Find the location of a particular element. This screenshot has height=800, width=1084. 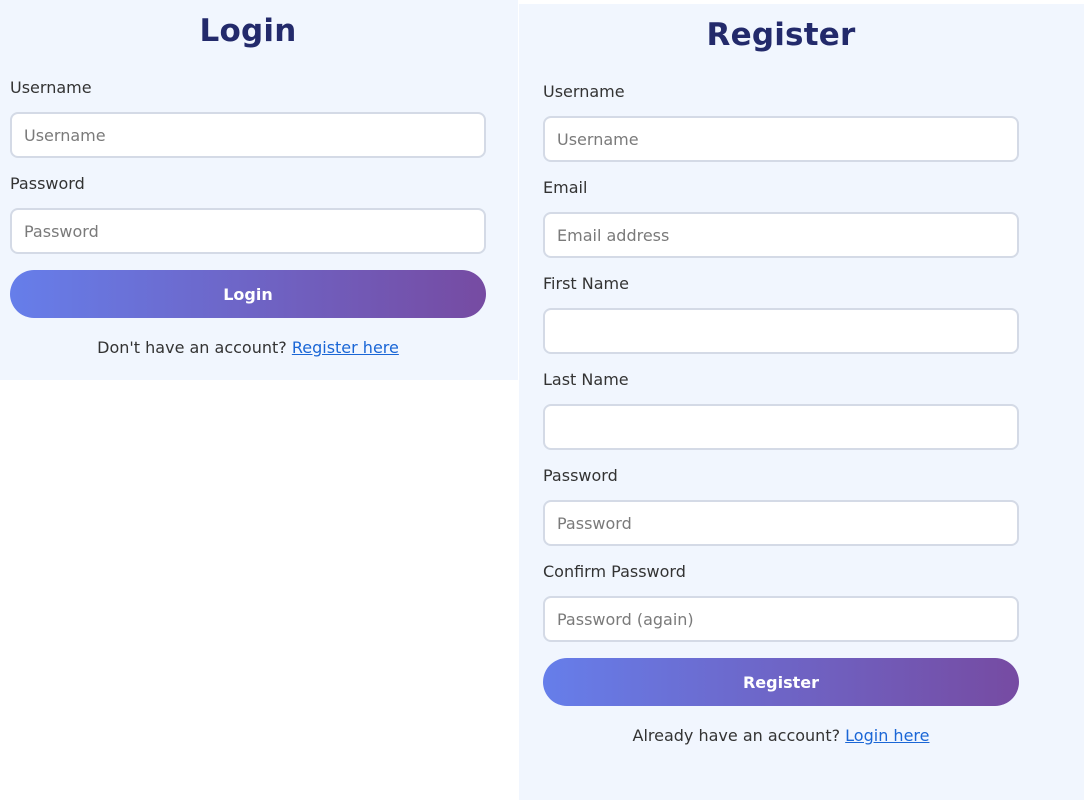

login-title: Login is located at coordinates (248, 31).